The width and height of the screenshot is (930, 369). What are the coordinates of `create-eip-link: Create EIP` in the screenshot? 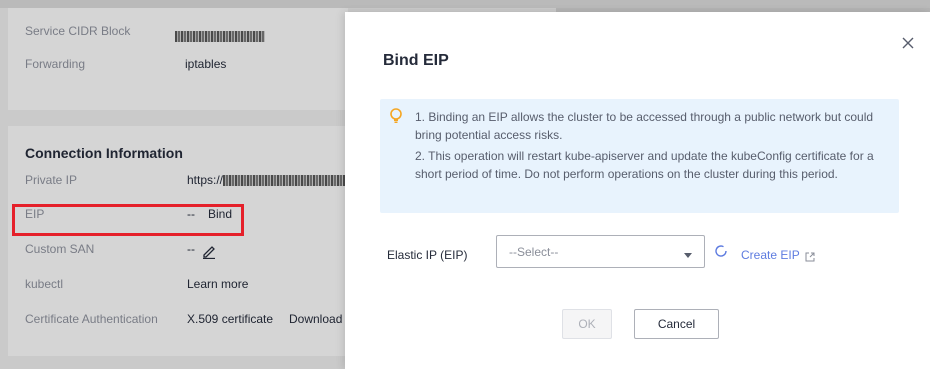 It's located at (778, 255).